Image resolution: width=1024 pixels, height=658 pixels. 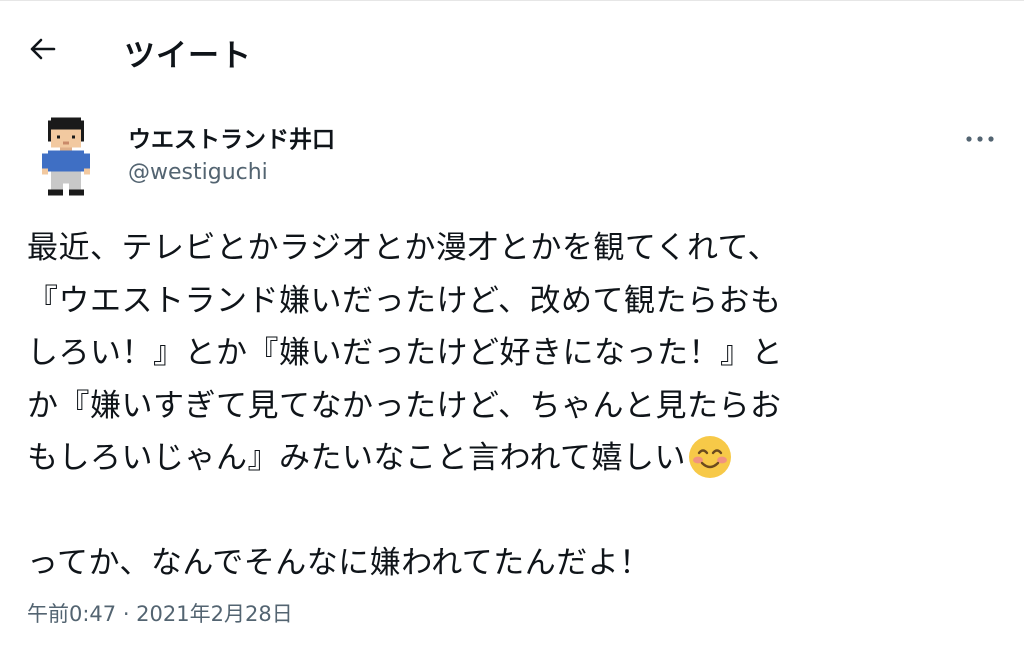 What do you see at coordinates (357, 458) in the screenshot?
I see `tweet-line: もしろいじゃん』みたいなこと言われて嬉しい` at bounding box center [357, 458].